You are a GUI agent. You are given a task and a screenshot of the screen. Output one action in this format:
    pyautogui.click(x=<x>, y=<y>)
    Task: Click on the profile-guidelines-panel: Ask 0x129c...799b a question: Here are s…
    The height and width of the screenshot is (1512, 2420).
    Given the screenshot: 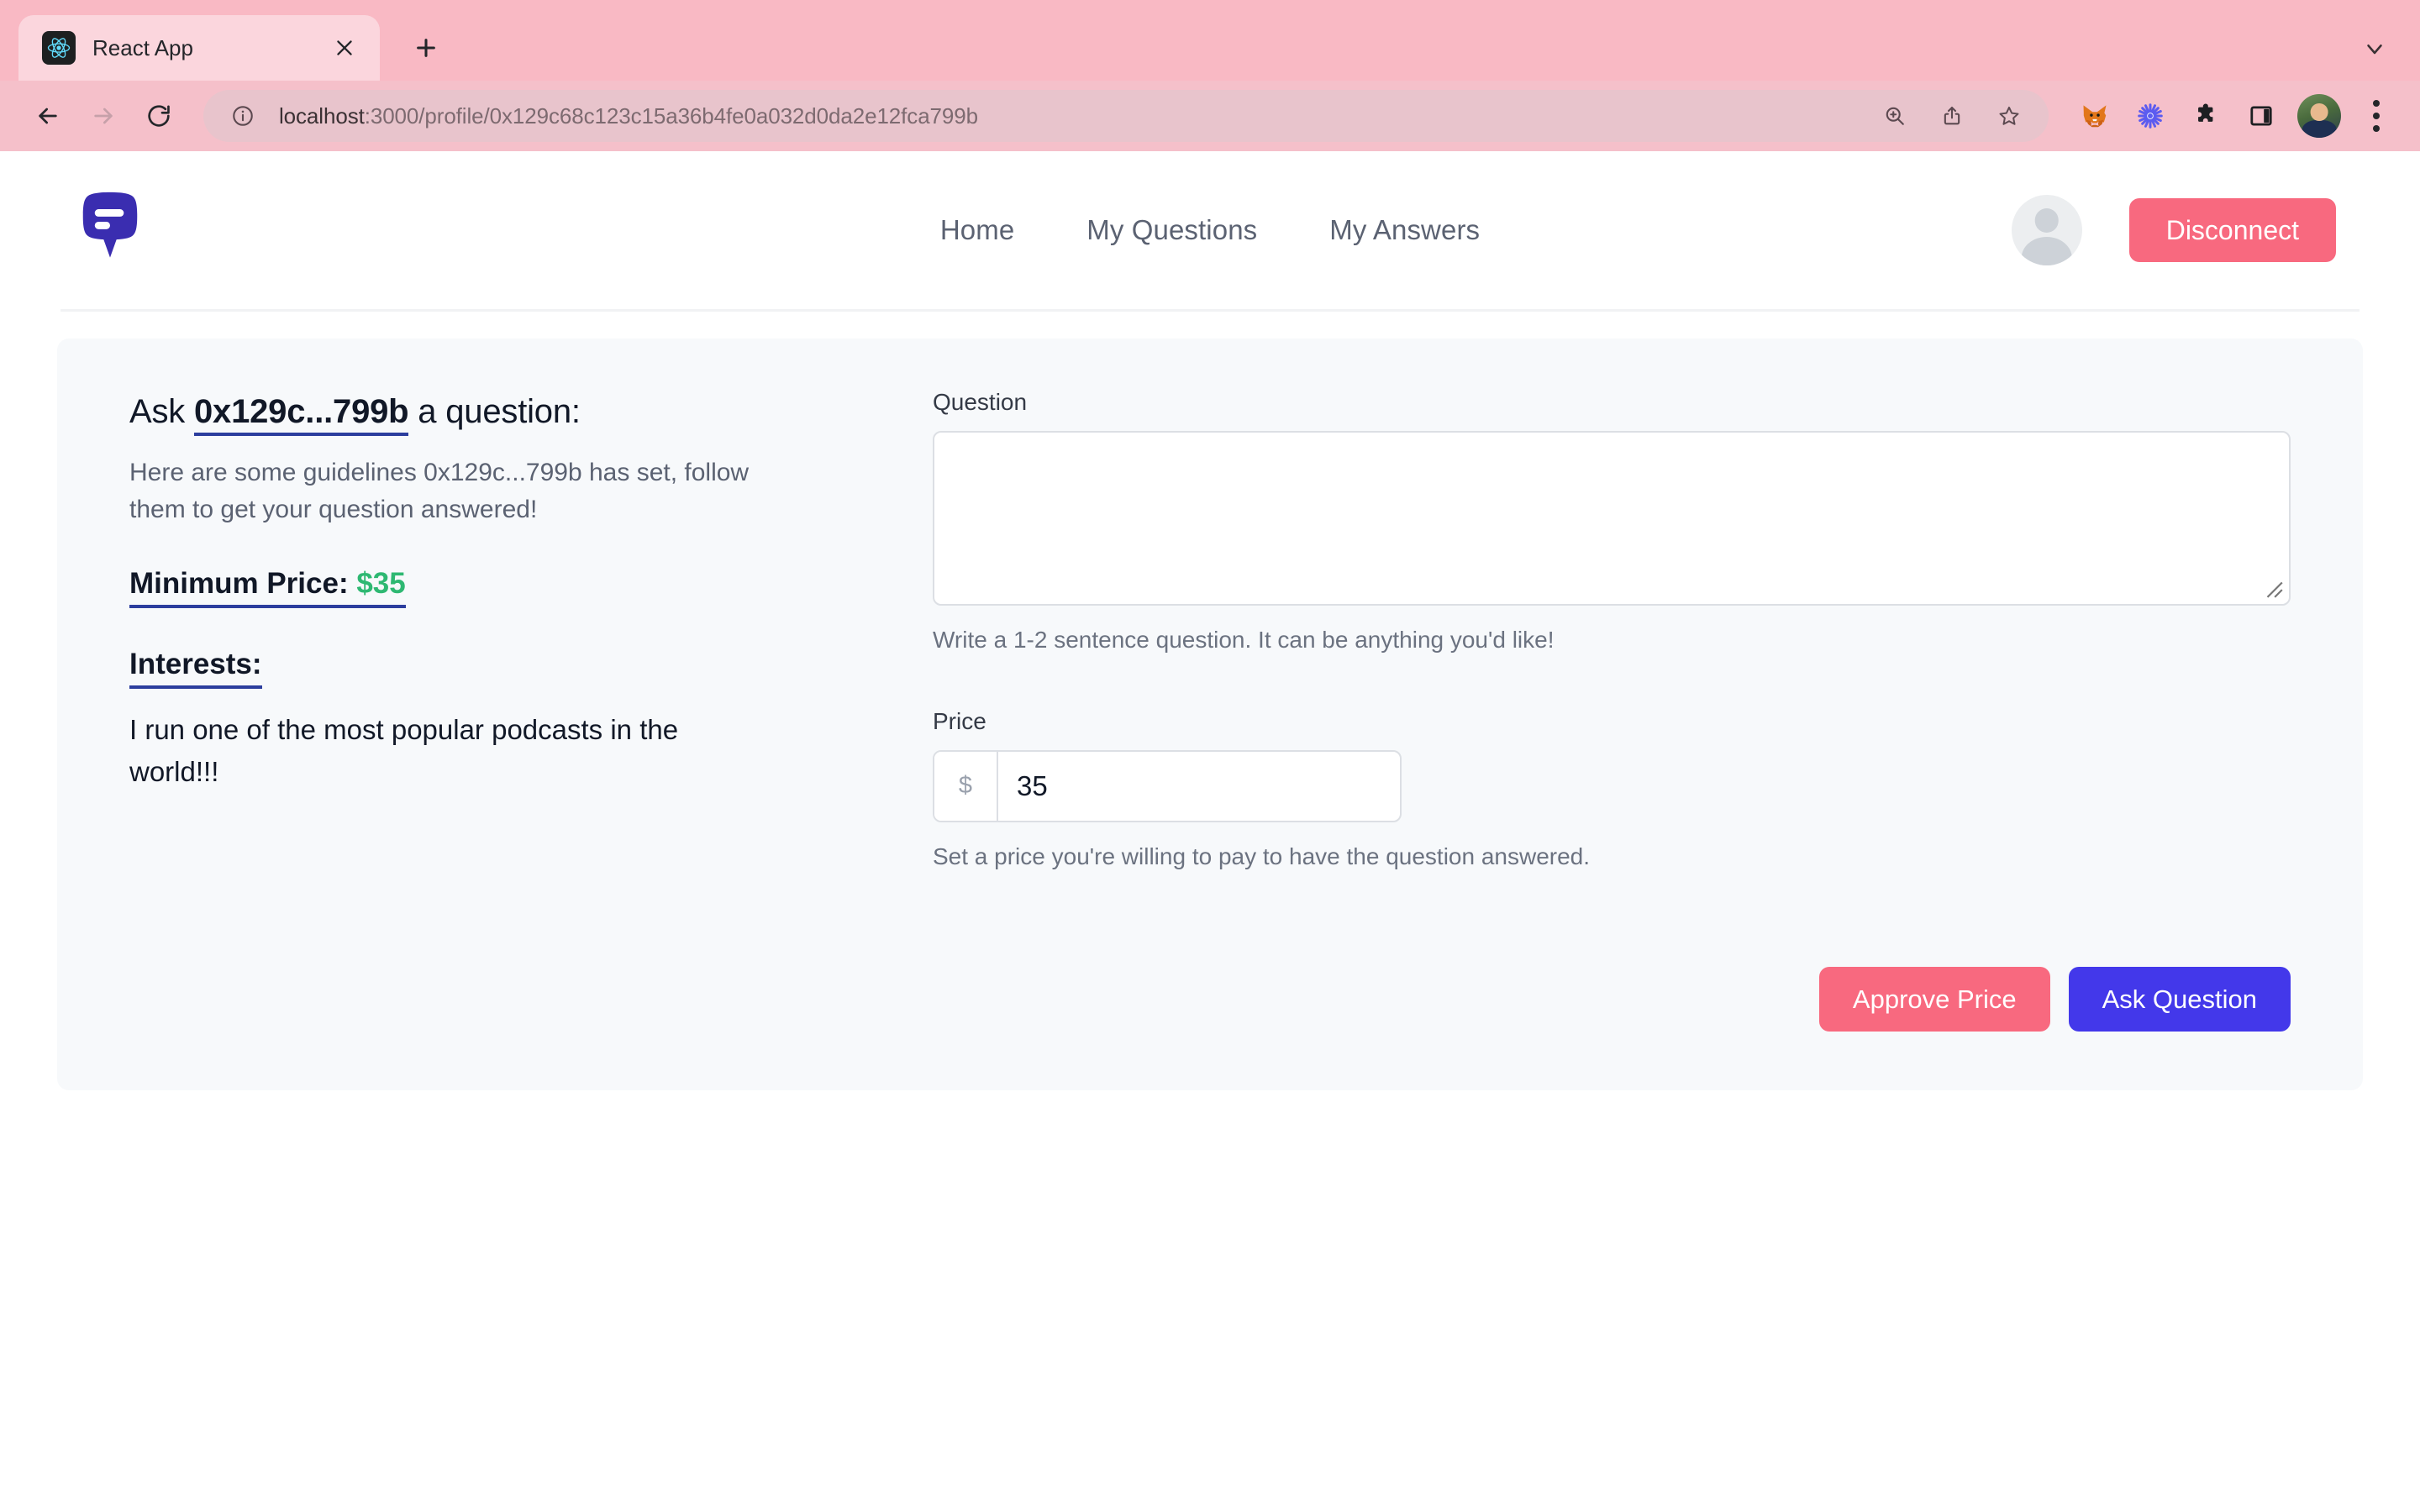 What is the action you would take?
    pyautogui.click(x=499, y=709)
    